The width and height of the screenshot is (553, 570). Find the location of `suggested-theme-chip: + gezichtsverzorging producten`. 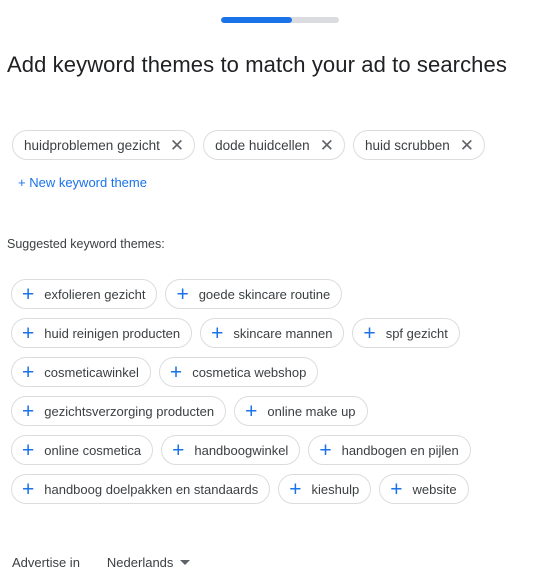

suggested-theme-chip: + gezichtsverzorging producten is located at coordinates (119, 411).